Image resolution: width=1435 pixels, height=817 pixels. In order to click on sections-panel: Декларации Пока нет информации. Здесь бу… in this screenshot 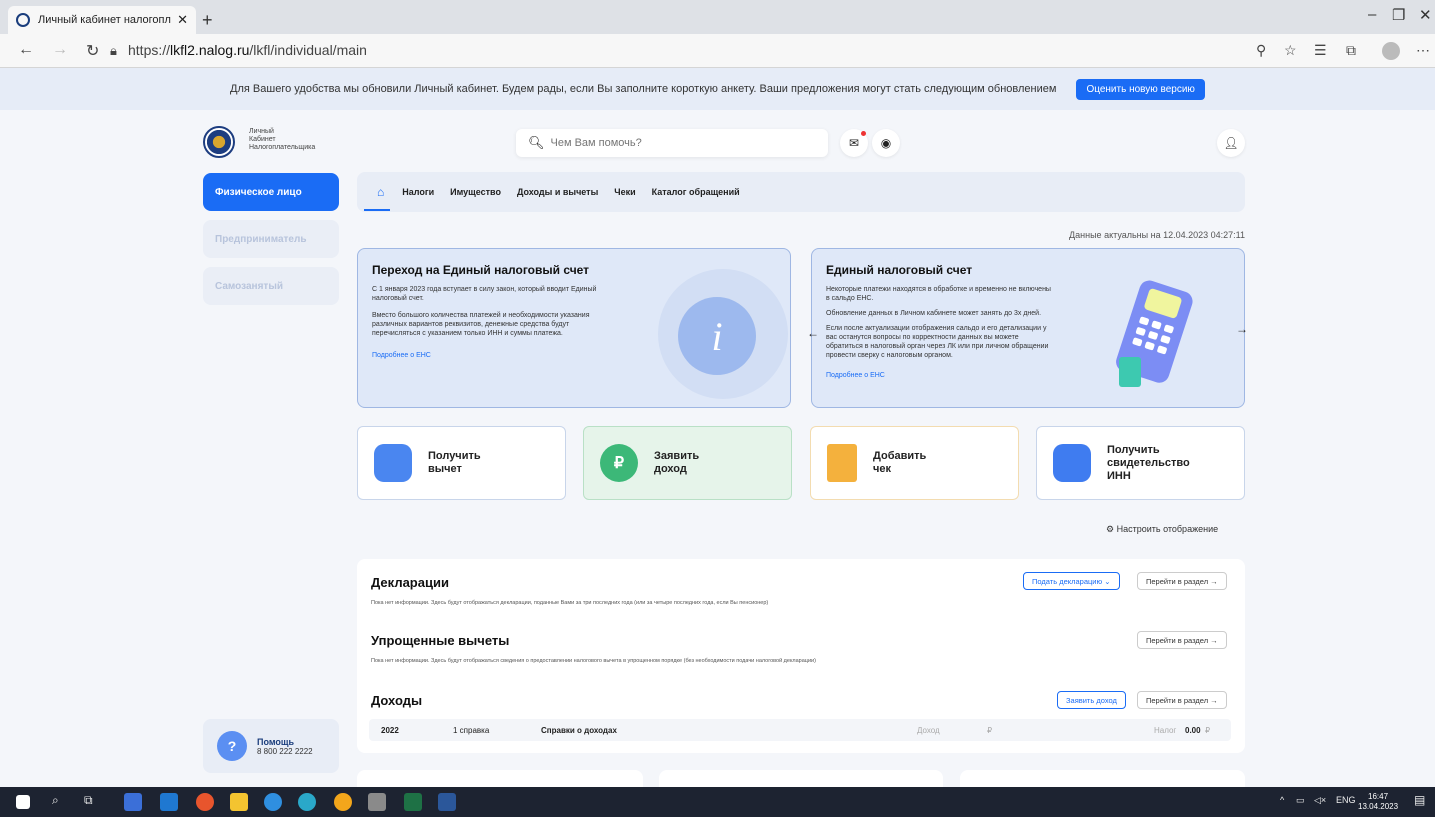, I will do `click(801, 656)`.